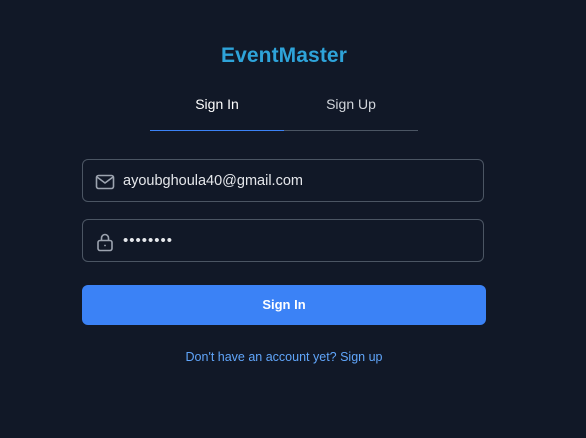  I want to click on auth-tabs: Sign In Sign Up, so click(284, 109).